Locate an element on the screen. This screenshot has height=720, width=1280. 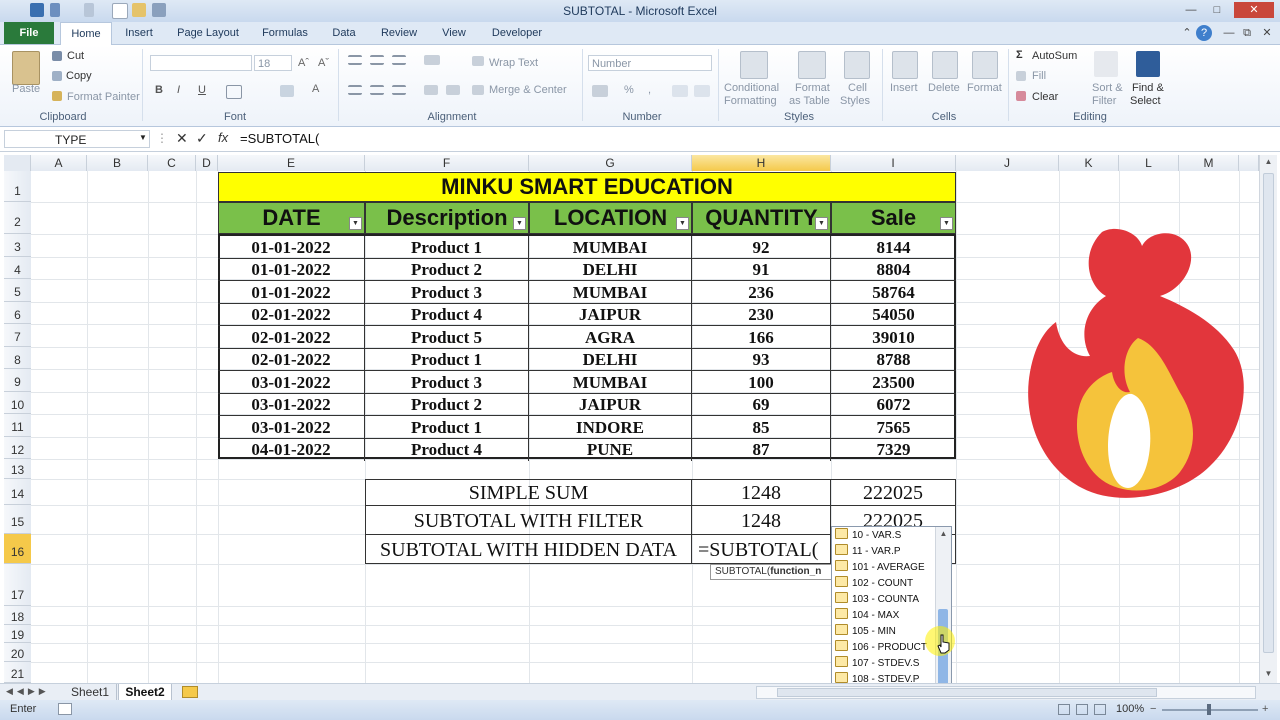
insert-cells-button: Insert is located at coordinates (904, 88).